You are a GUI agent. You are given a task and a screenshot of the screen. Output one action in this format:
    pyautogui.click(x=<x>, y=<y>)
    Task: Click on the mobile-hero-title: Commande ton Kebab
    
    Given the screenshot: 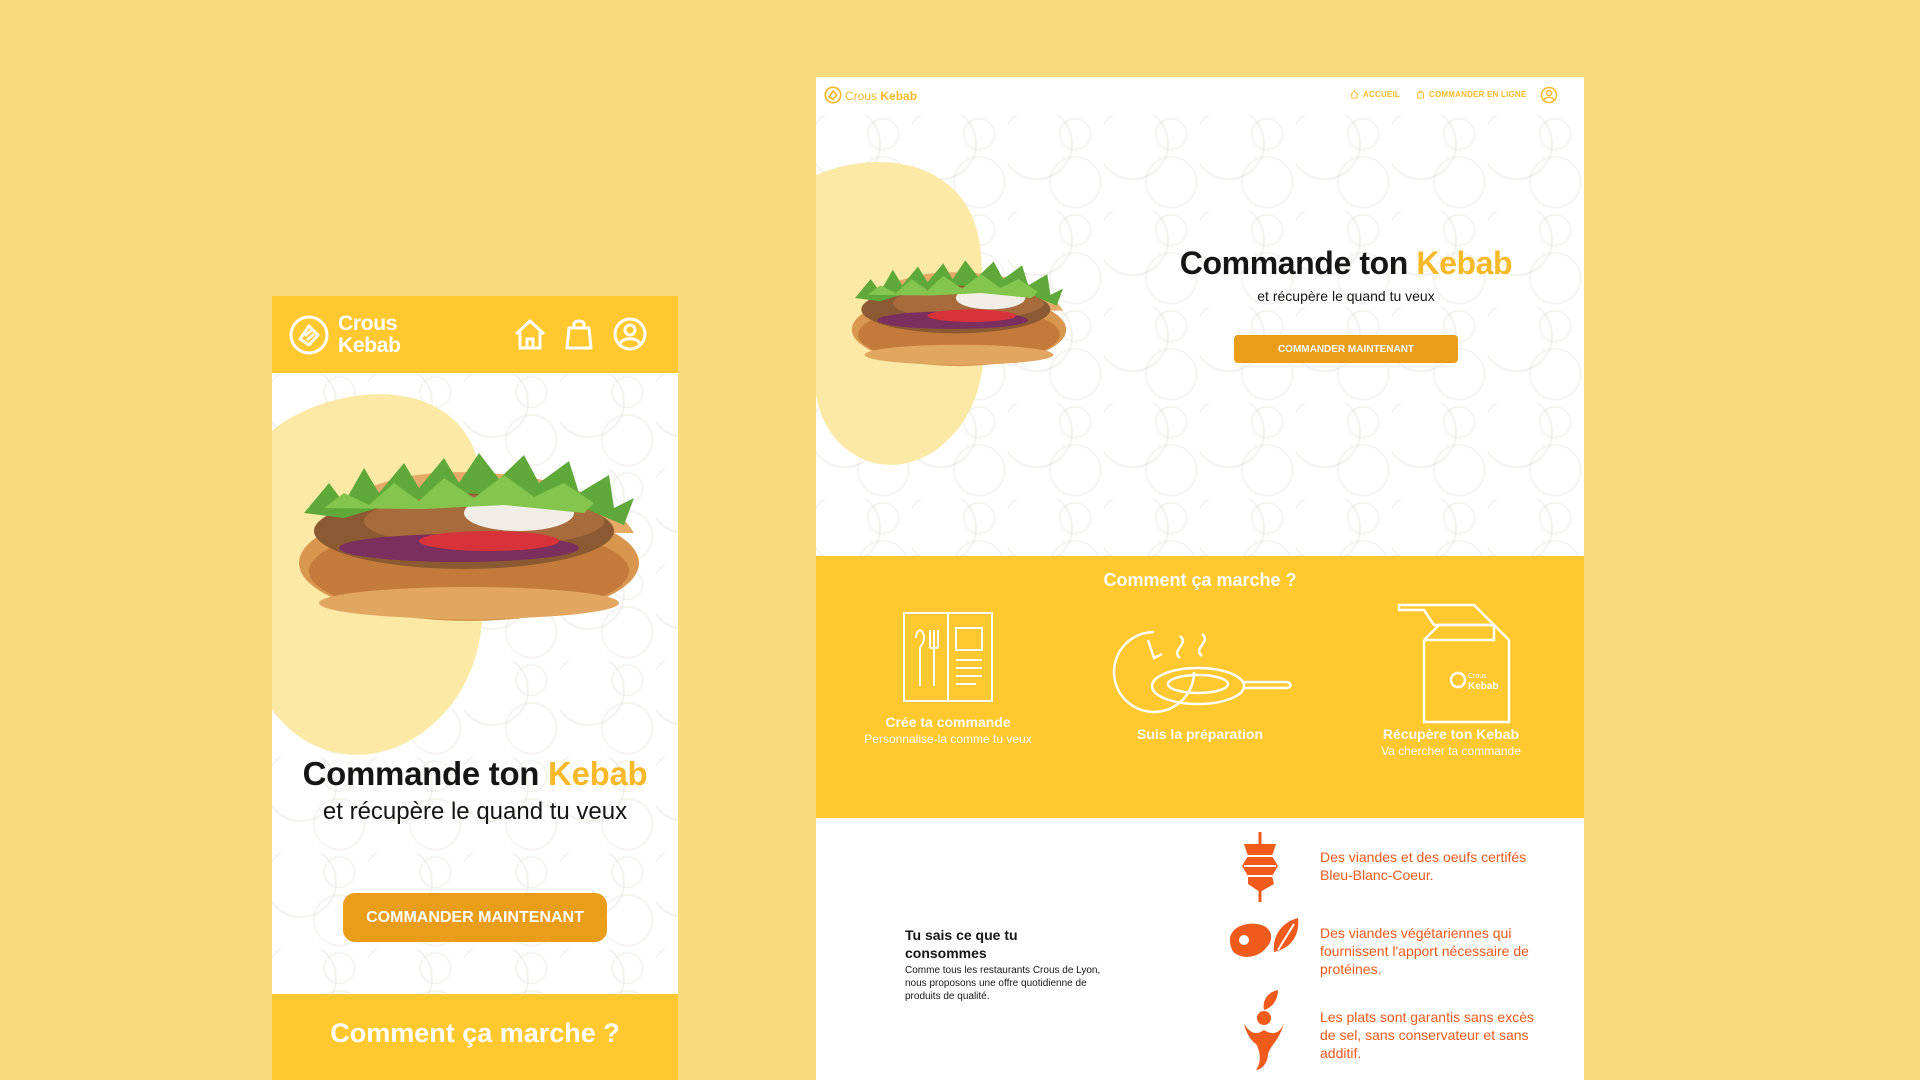 What is the action you would take?
    pyautogui.click(x=475, y=774)
    